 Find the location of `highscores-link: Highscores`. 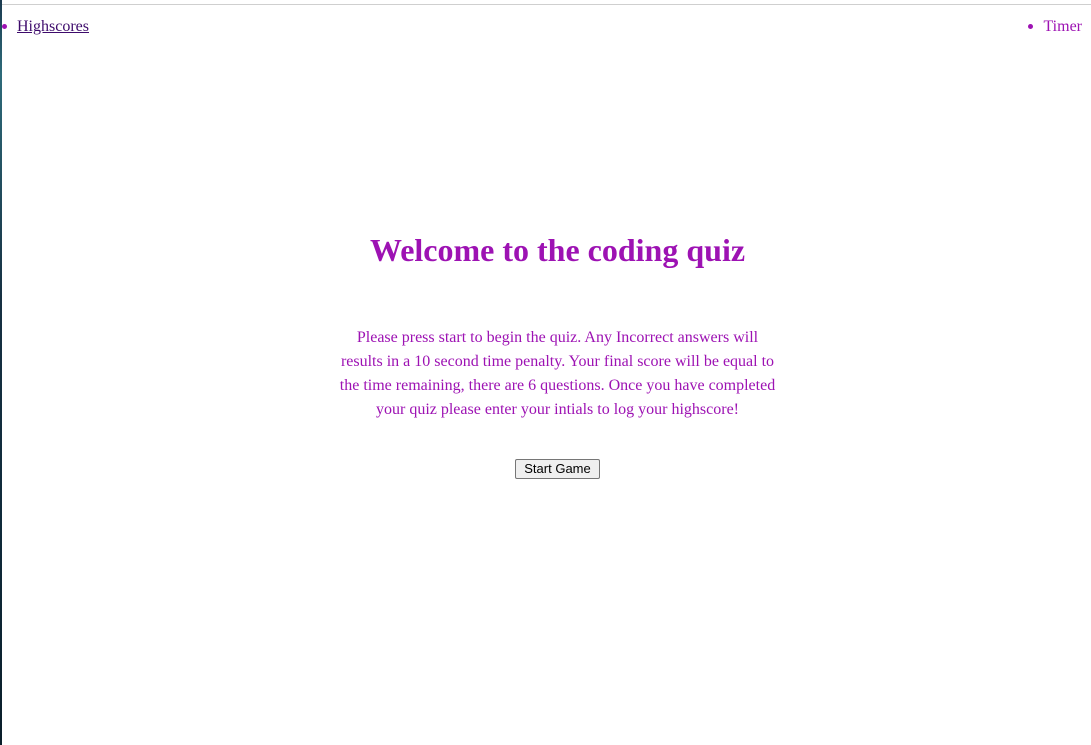

highscores-link: Highscores is located at coordinates (53, 26).